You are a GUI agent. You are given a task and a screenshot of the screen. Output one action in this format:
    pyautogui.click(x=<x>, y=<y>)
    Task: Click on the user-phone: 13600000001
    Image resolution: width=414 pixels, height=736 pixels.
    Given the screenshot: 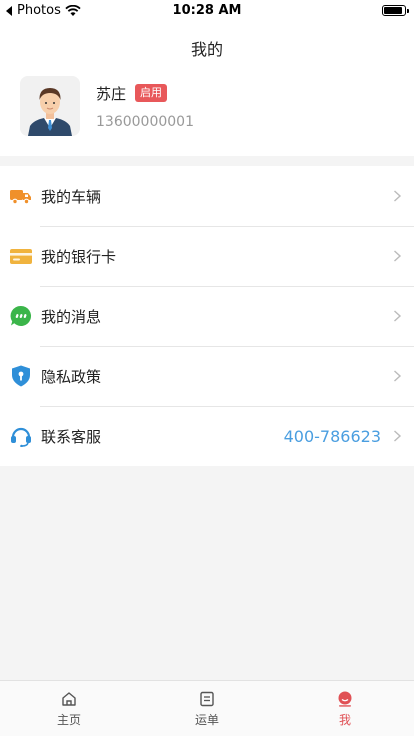 What is the action you would take?
    pyautogui.click(x=145, y=122)
    